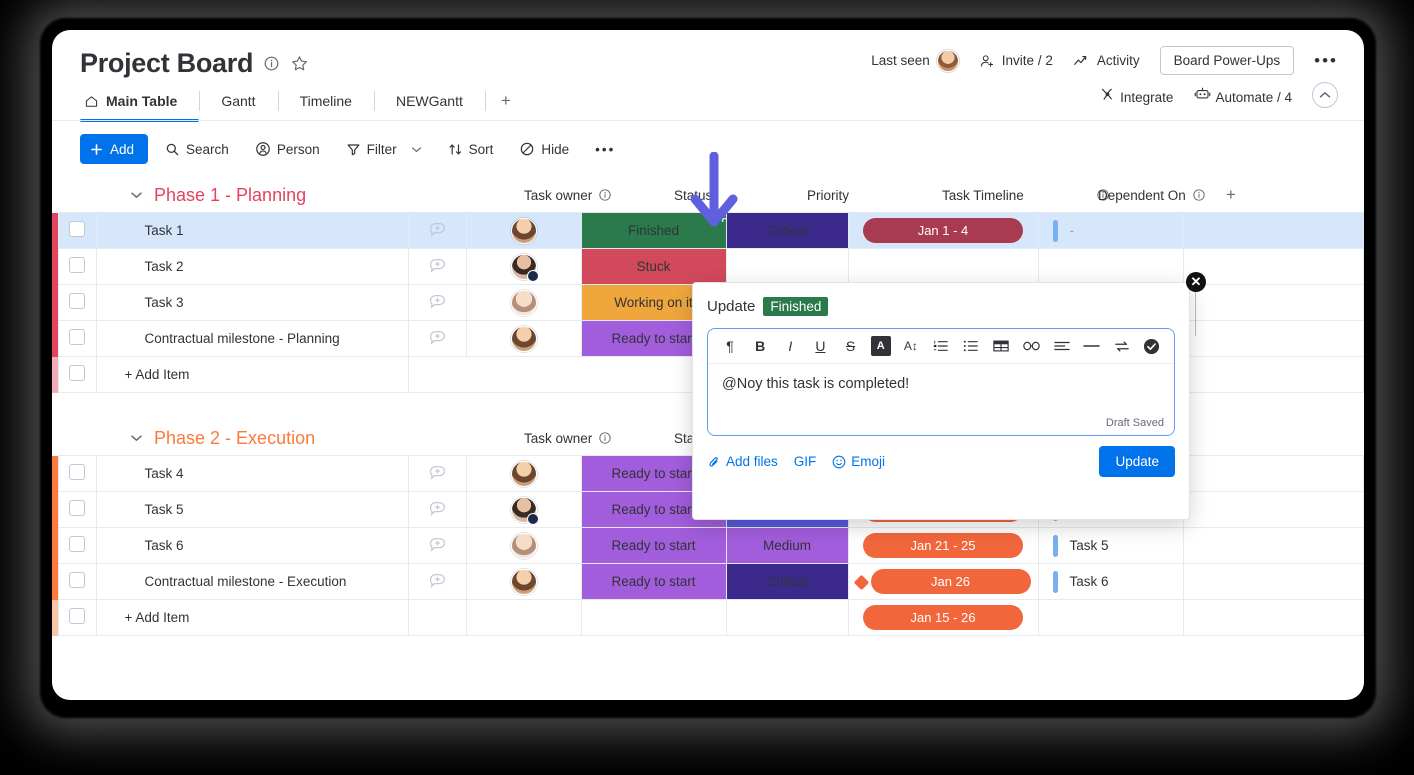 This screenshot has width=1414, height=775. What do you see at coordinates (384, 149) in the screenshot?
I see `filter-button: Filter` at bounding box center [384, 149].